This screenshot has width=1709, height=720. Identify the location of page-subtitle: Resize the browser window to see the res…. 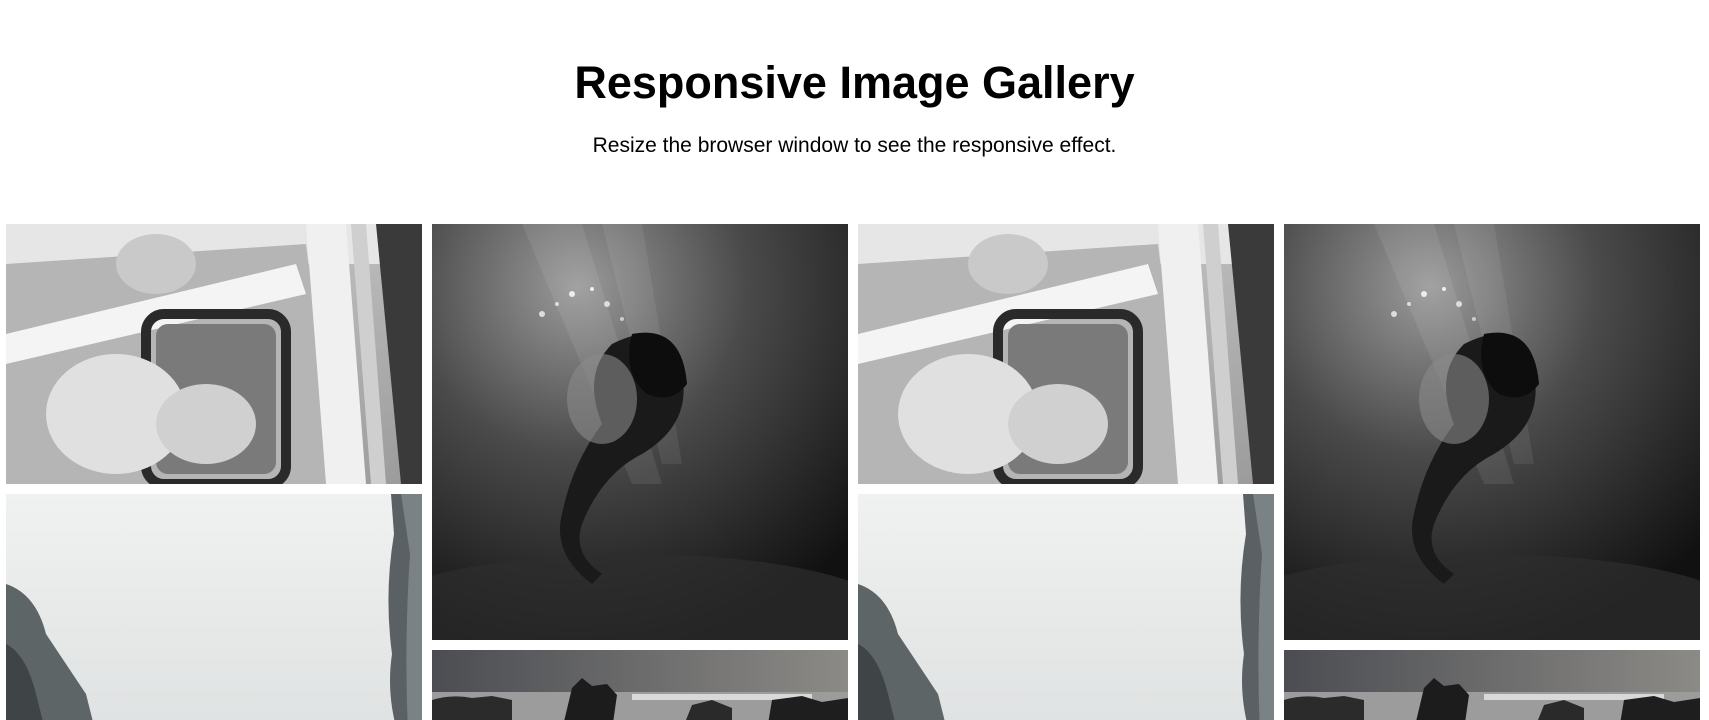
(854, 145).